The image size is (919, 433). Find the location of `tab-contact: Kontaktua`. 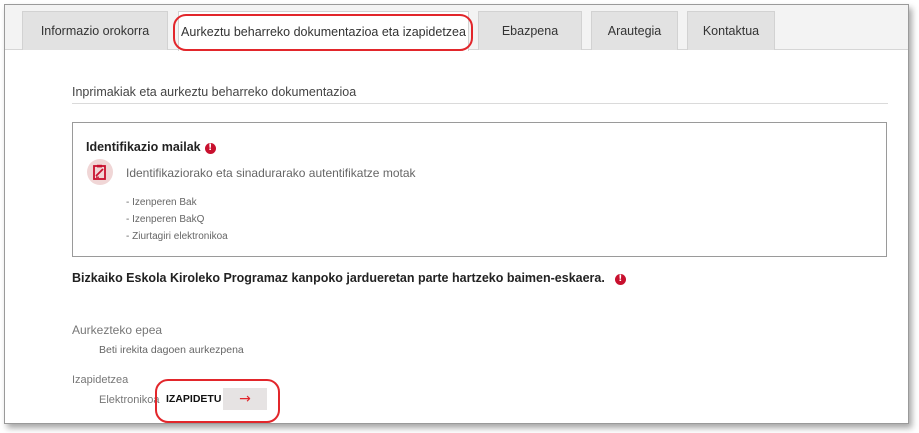

tab-contact: Kontaktua is located at coordinates (731, 30).